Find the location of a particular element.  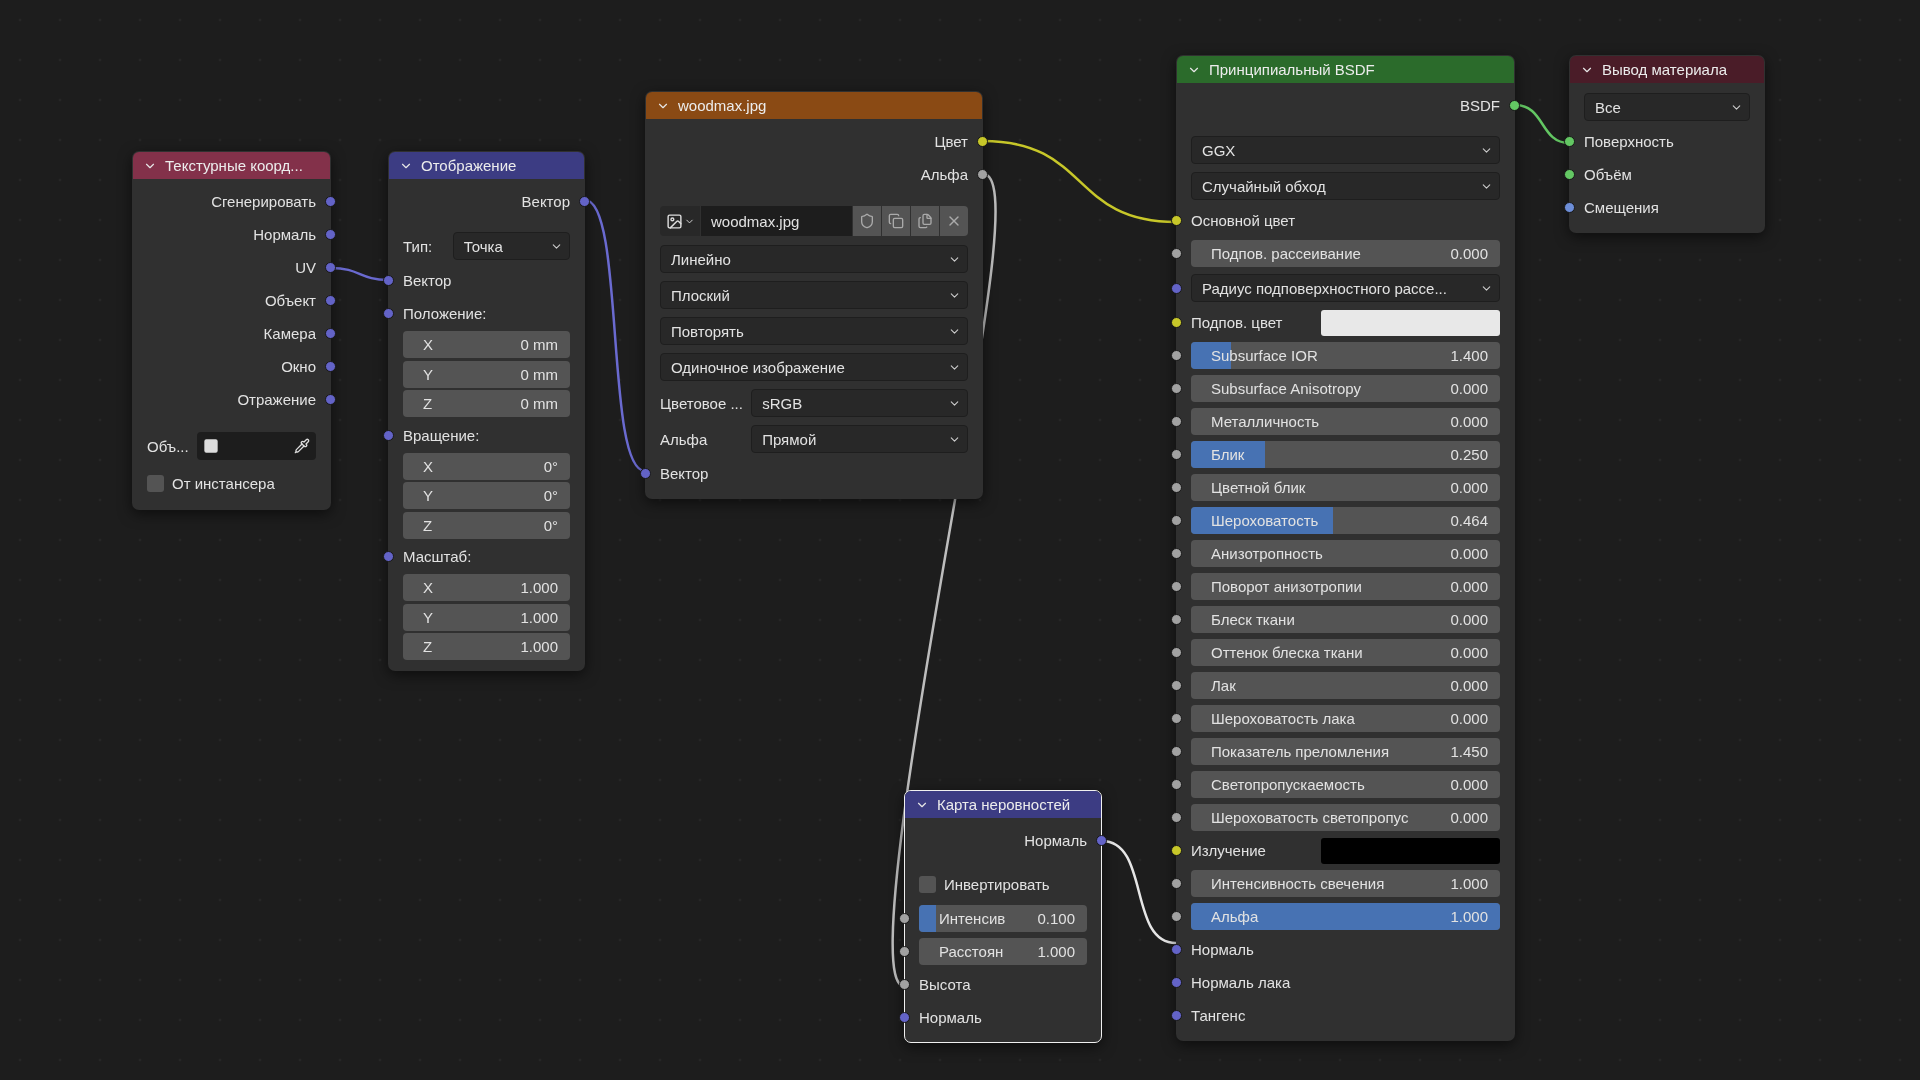

value-slider: Шероховатость лака 0.000 is located at coordinates (1345, 718).